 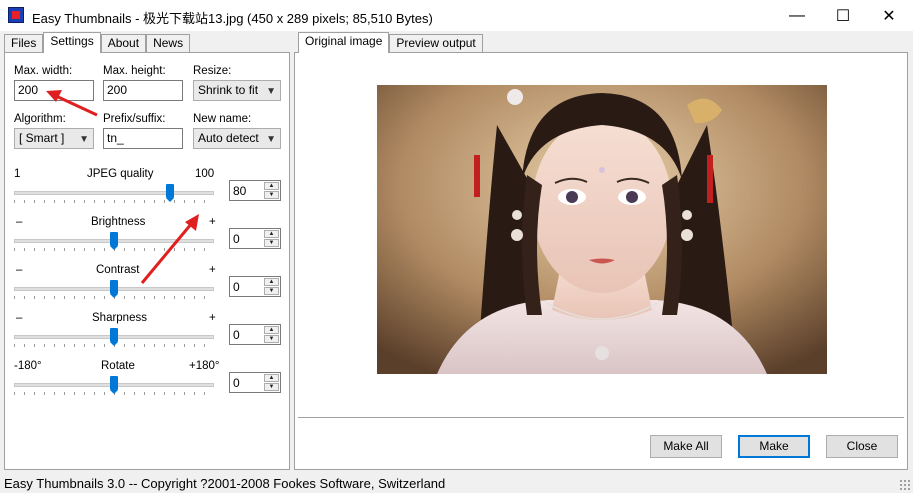 I want to click on tab-settings: Settings, so click(x=72, y=42).